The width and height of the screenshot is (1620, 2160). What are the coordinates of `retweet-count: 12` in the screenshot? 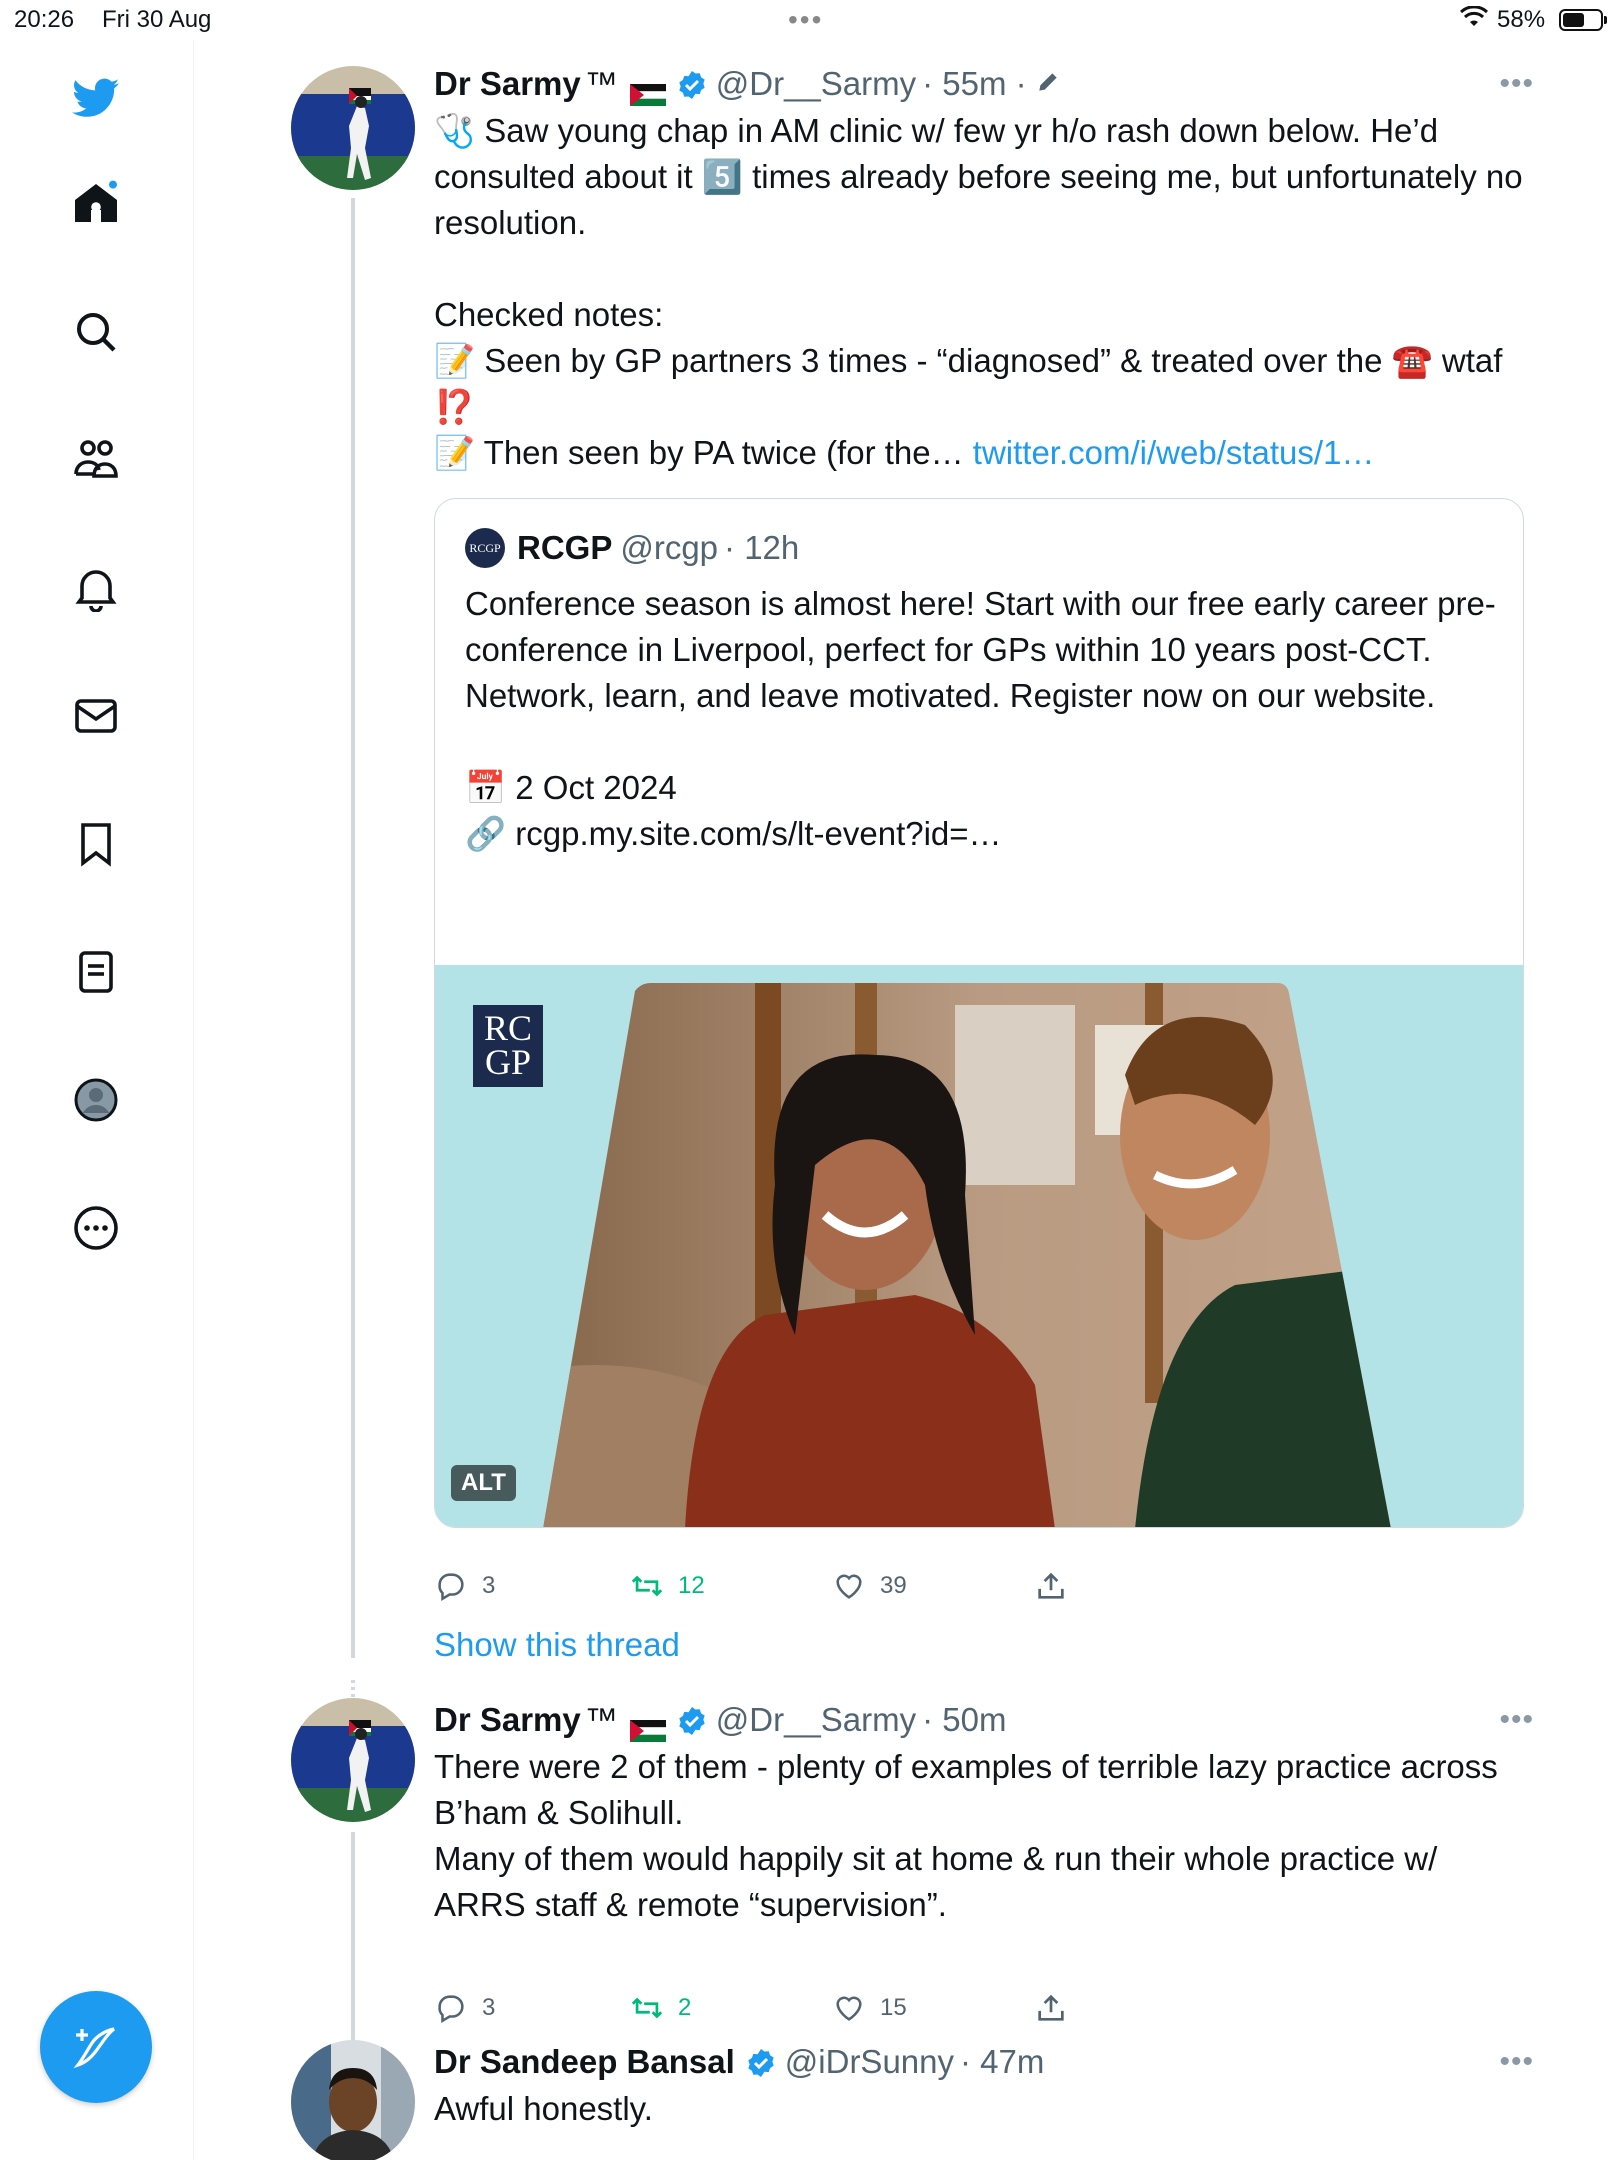 It's located at (691, 1585).